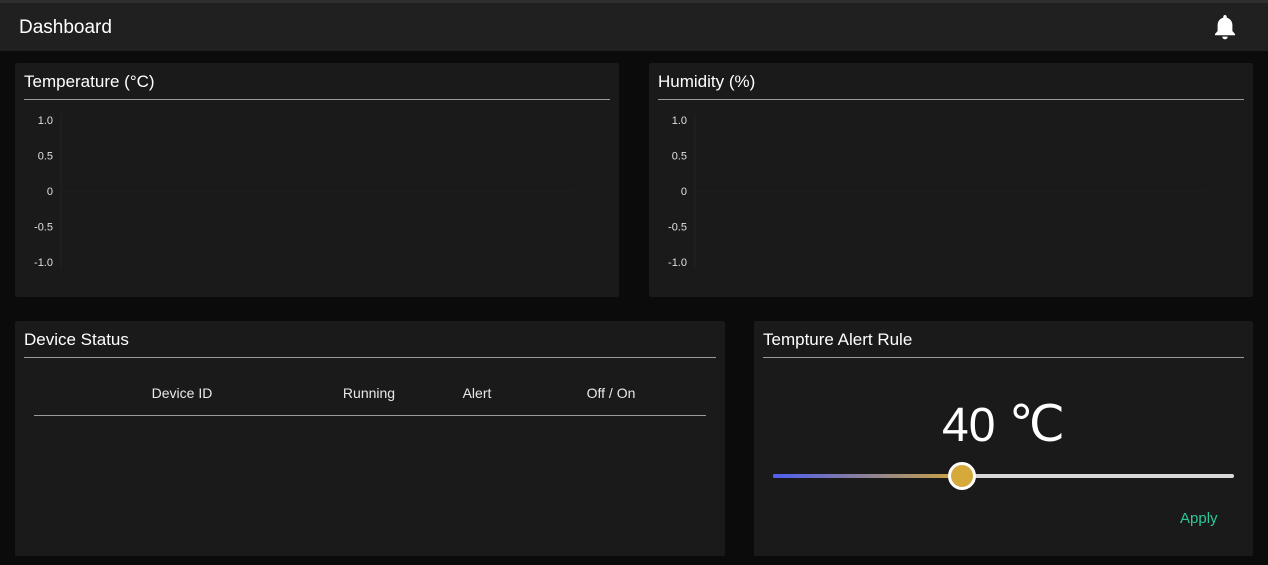 This screenshot has height=565, width=1268. What do you see at coordinates (76, 339) in the screenshot?
I see `device-status-title: Device Status` at bounding box center [76, 339].